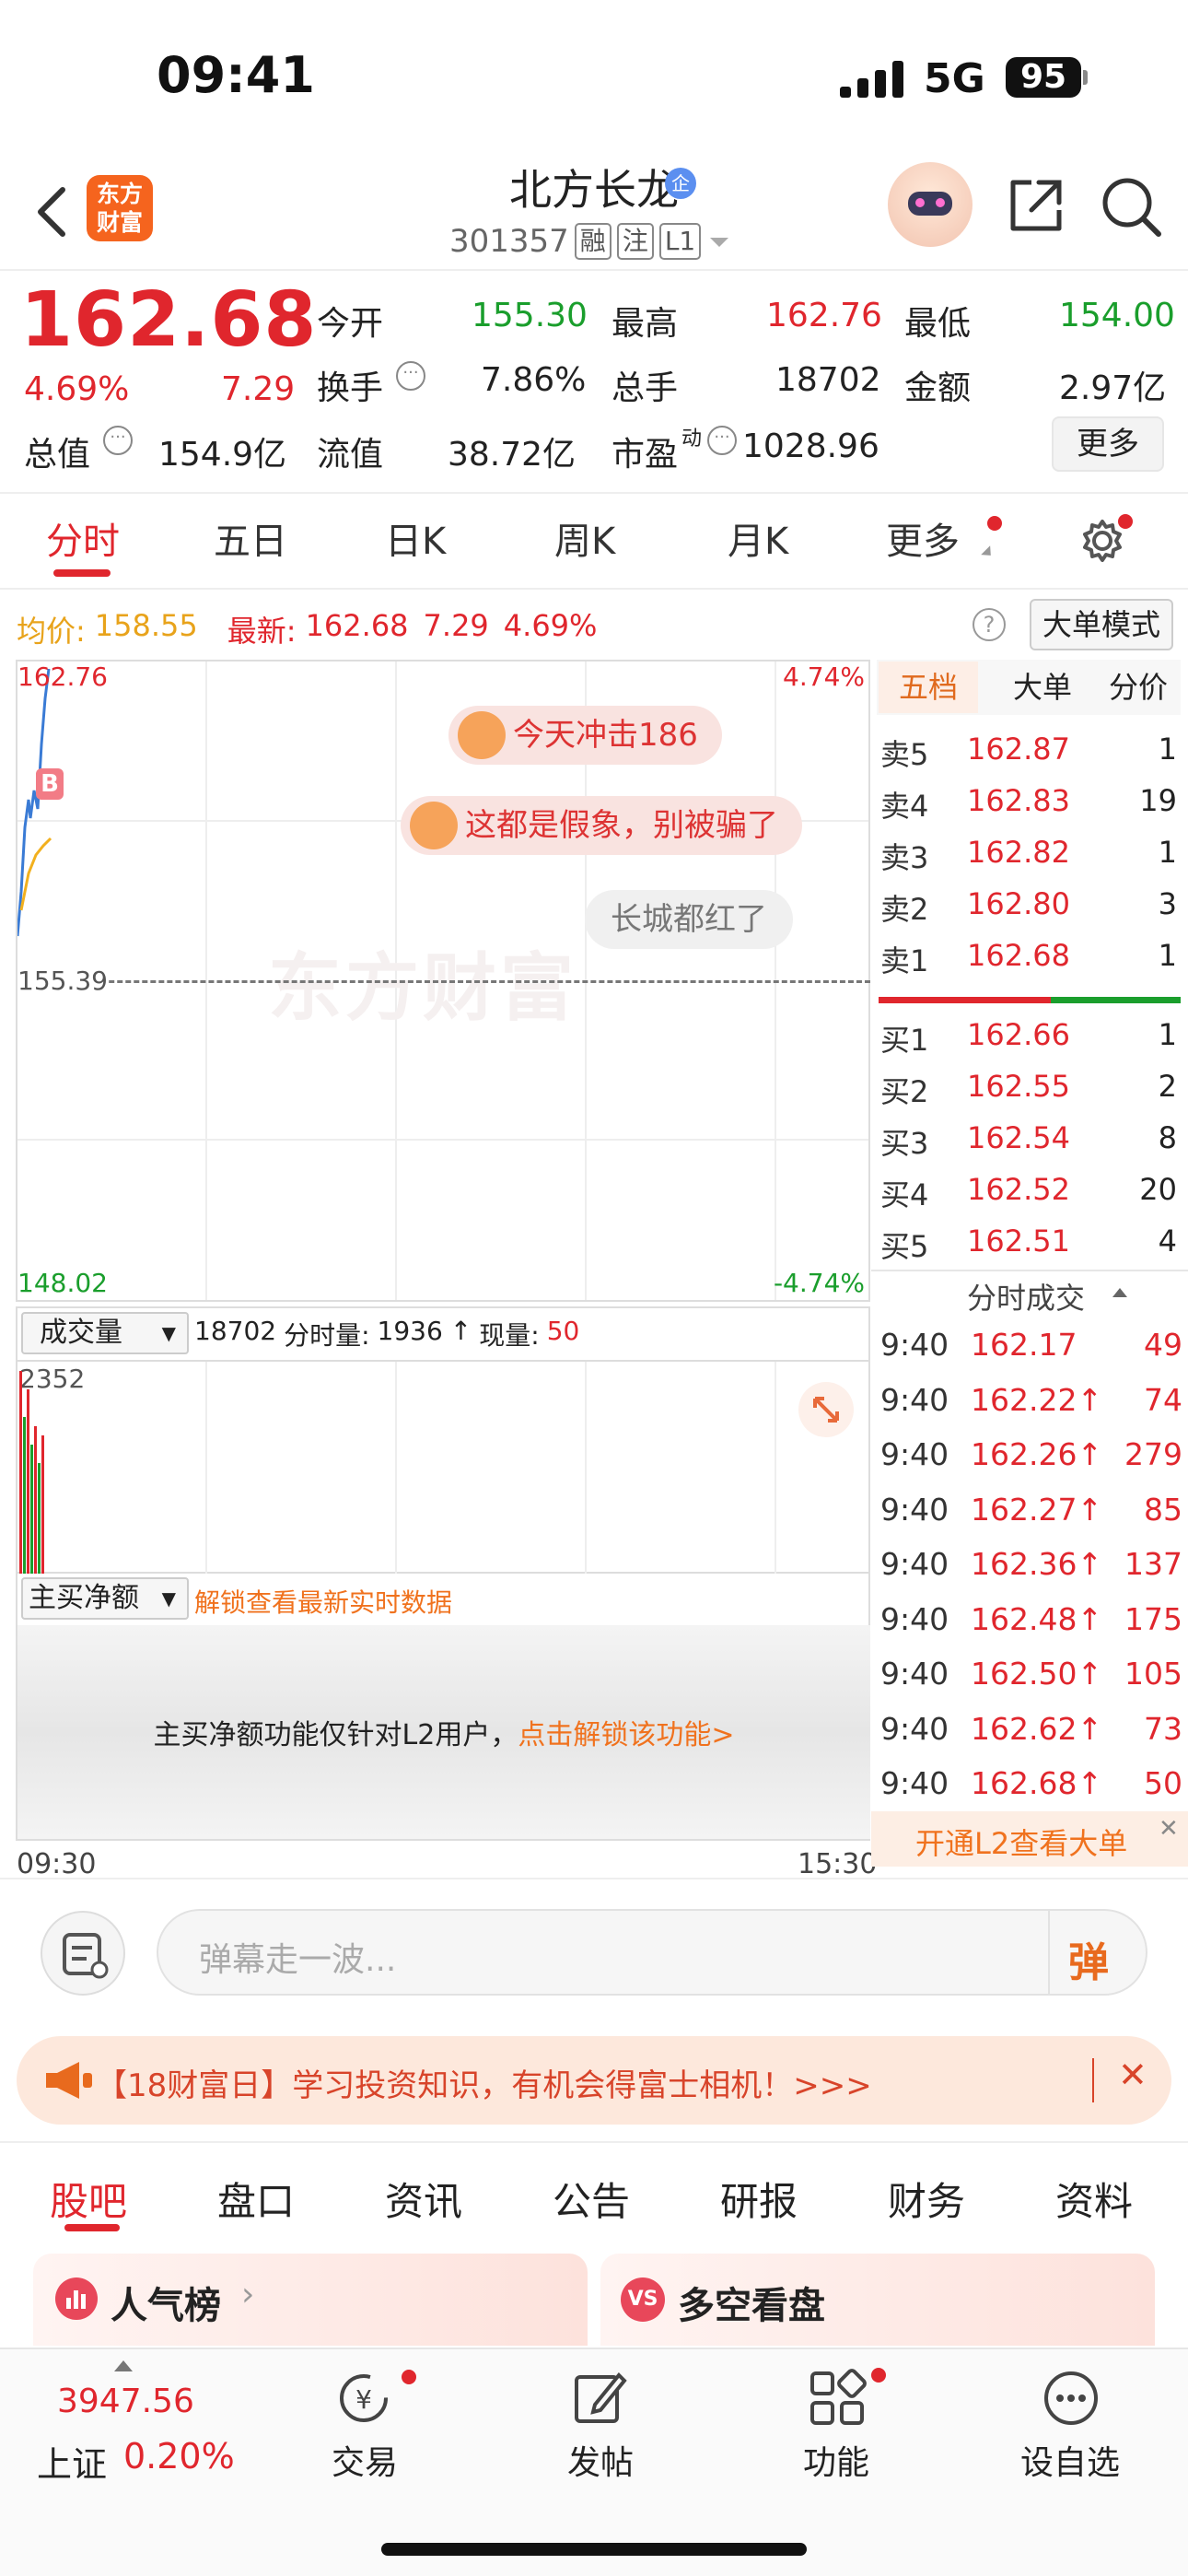 The height and width of the screenshot is (2576, 1188). Describe the element at coordinates (350, 388) in the screenshot. I see `turnover-label: 换手` at that location.